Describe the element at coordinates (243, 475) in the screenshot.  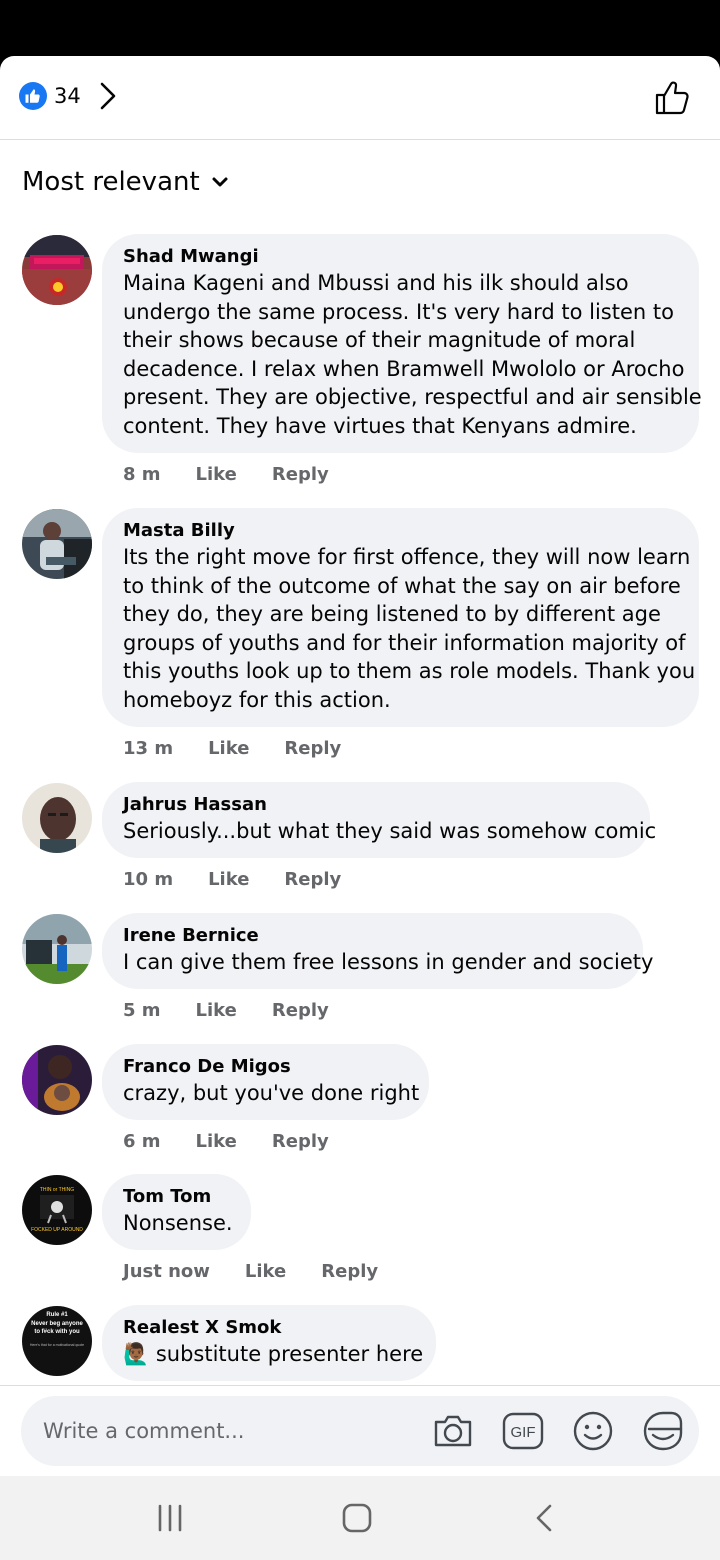
I see `comment-actions: 8 m Like Reply` at that location.